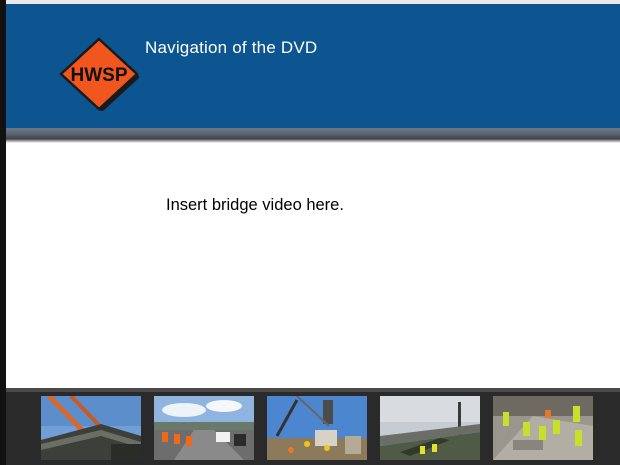 The height and width of the screenshot is (465, 620). Describe the element at coordinates (313, 133) in the screenshot. I see `header-divider-bar` at that location.